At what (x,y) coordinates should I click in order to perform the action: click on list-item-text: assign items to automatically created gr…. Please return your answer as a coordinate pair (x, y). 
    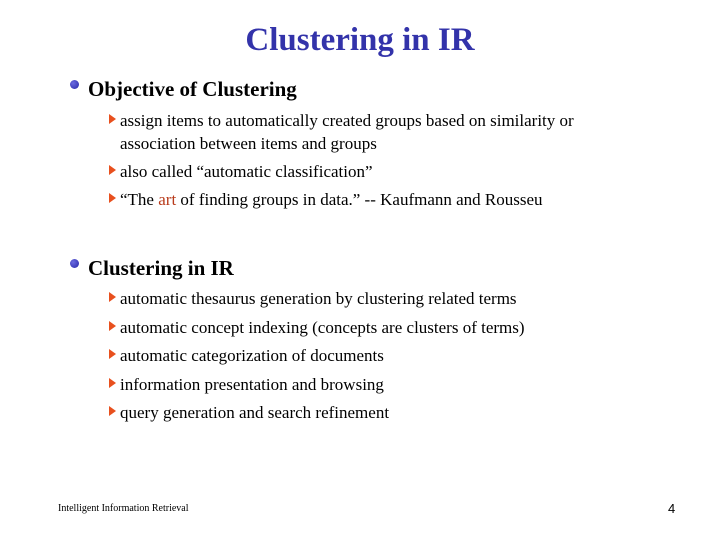
    Looking at the image, I should click on (347, 120).